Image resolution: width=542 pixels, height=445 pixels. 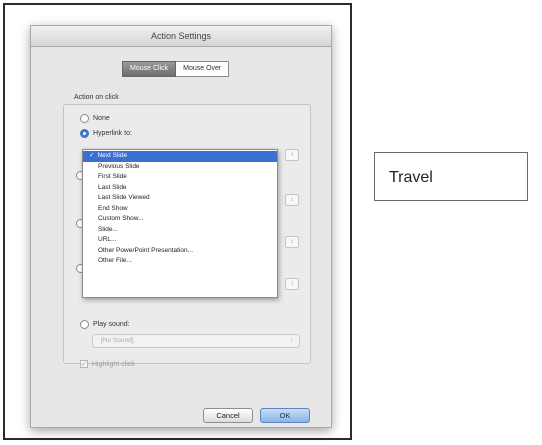 I want to click on radio-hyperlink-button, so click(x=84, y=133).